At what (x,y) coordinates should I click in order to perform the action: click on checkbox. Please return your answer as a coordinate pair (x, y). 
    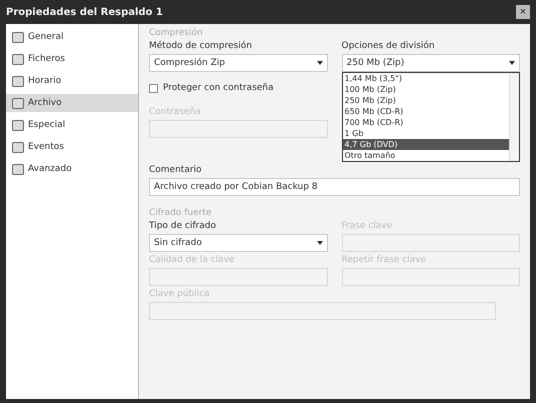
    Looking at the image, I should click on (153, 88).